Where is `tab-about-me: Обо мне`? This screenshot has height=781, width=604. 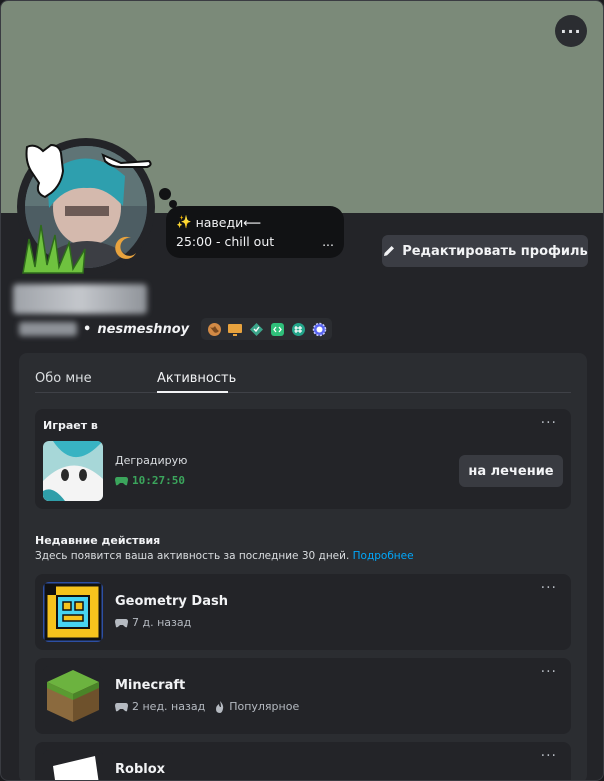
tab-about-me: Обо мне is located at coordinates (63, 378).